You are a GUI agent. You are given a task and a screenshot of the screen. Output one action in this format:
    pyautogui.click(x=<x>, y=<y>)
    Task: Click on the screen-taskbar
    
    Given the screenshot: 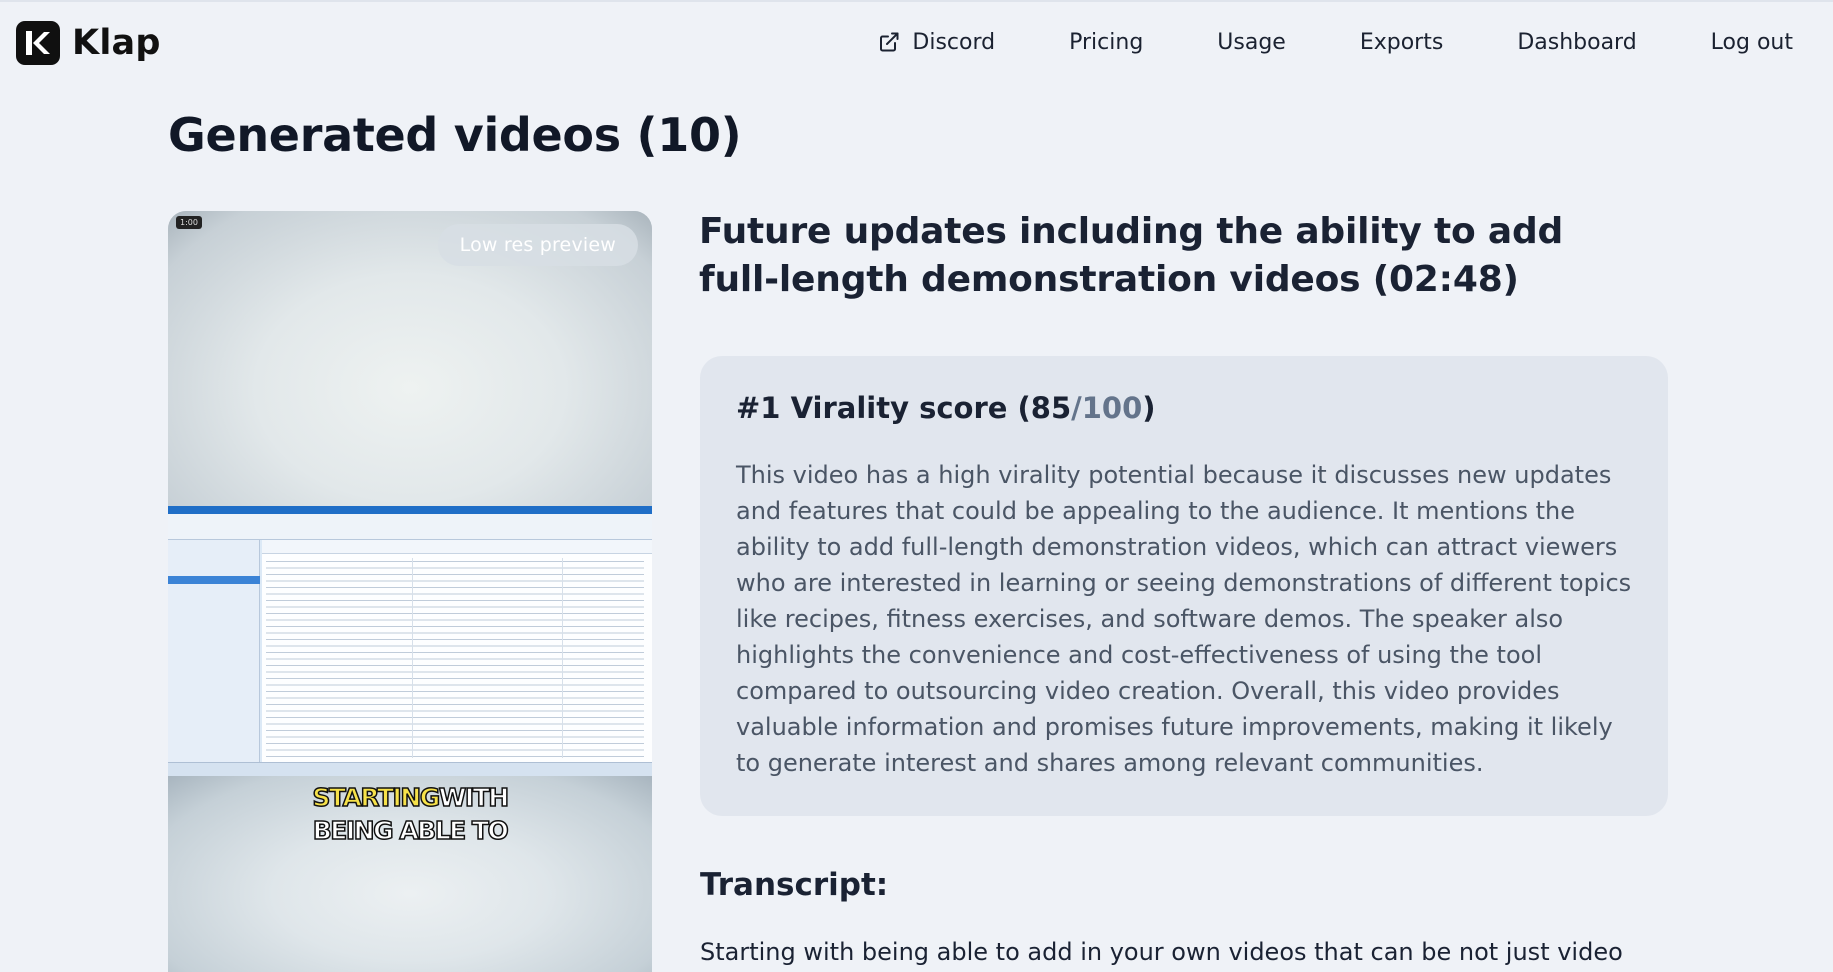 What is the action you would take?
    pyautogui.click(x=410, y=769)
    